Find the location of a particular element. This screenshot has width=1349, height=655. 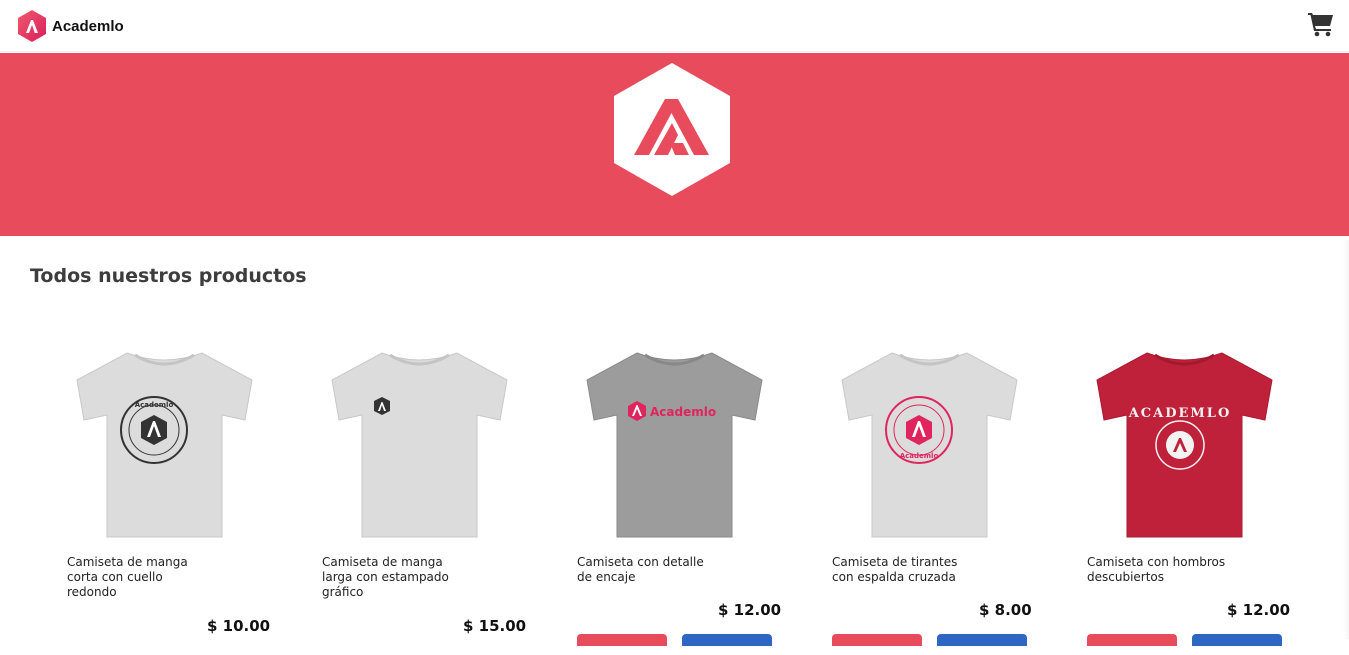

product-name: Camiseta con hombros descubiertos is located at coordinates (1156, 569).